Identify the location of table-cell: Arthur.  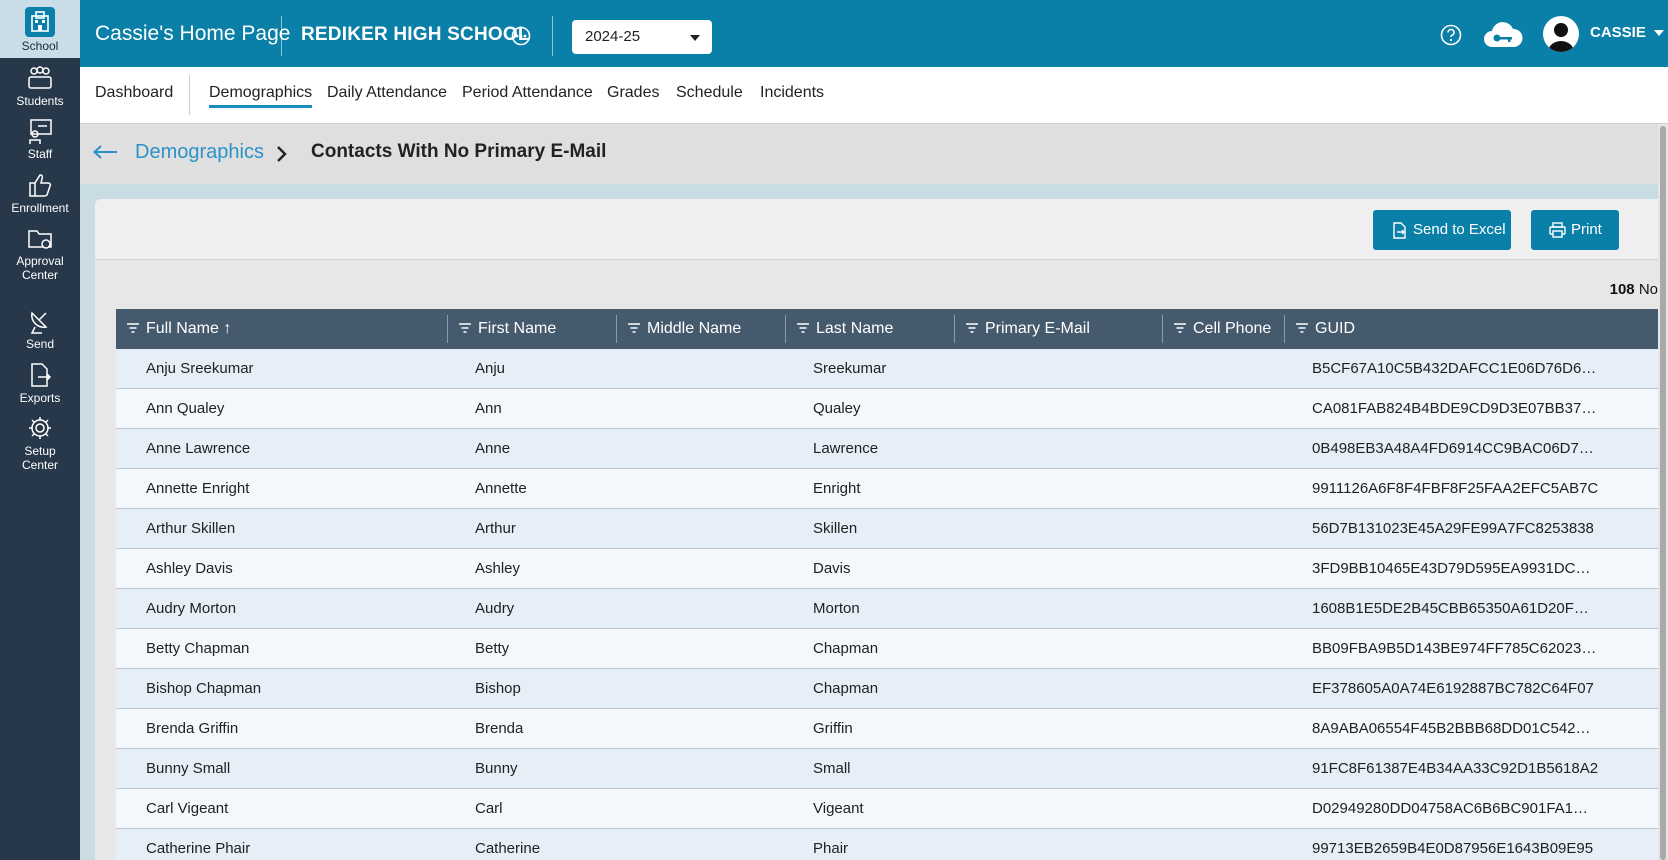
(495, 528).